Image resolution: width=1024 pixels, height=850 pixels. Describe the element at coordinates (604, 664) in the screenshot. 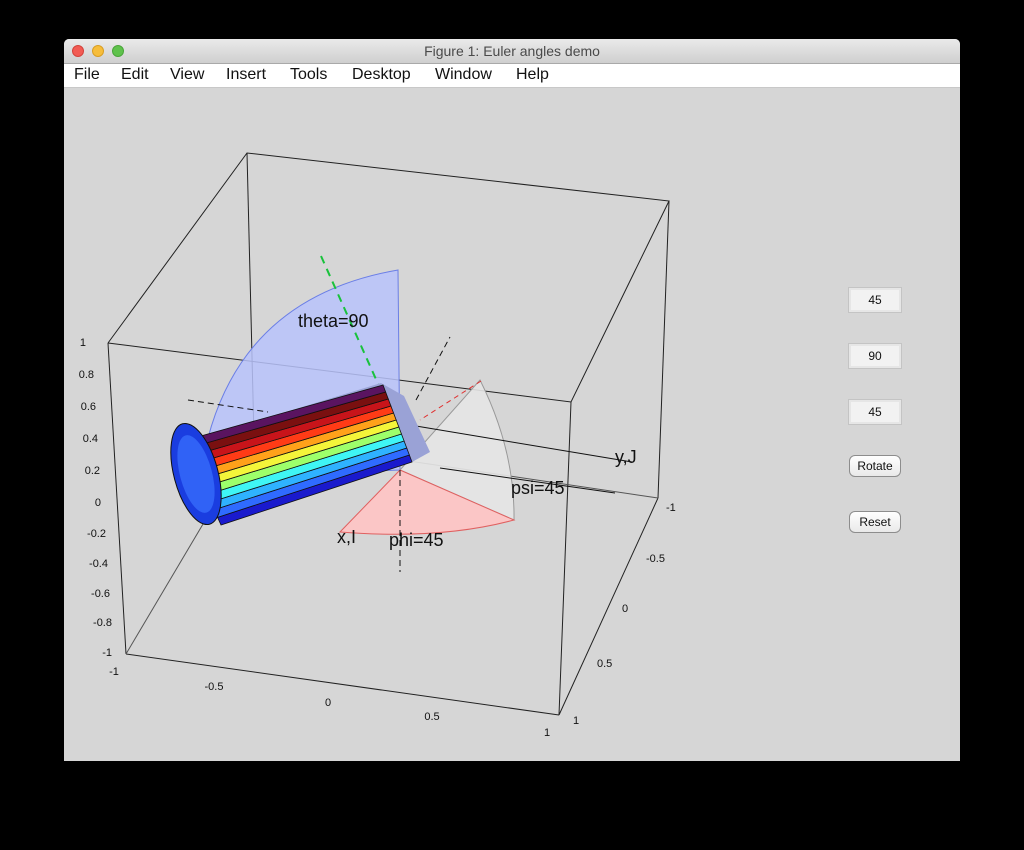

I see `y-tick: 0.5` at that location.